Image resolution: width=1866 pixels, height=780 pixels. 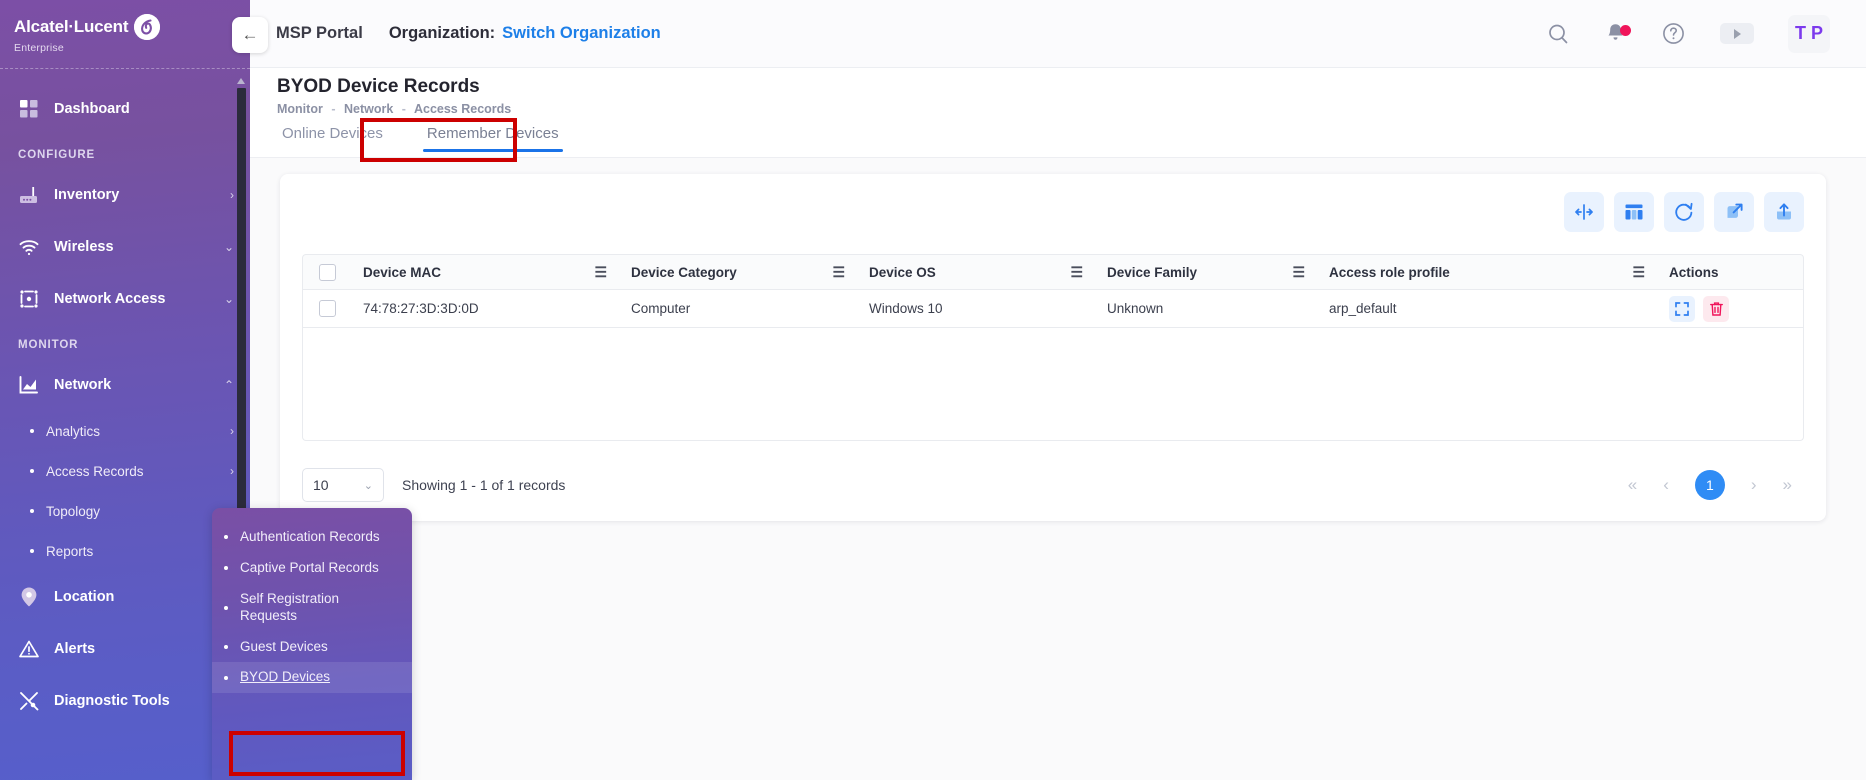 What do you see at coordinates (95, 471) in the screenshot?
I see `sidebar-subitem-label: Access Records` at bounding box center [95, 471].